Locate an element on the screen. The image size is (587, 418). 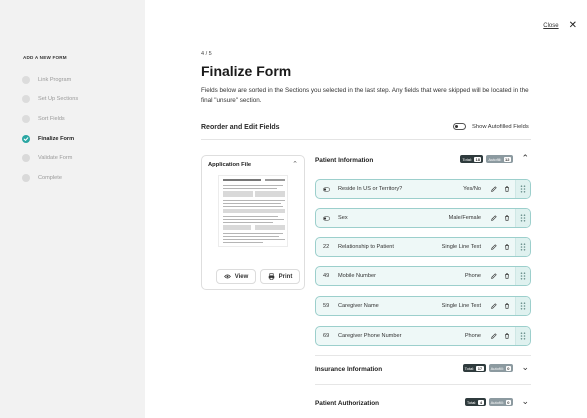
field-name: Relationship to Patient is located at coordinates (366, 247).